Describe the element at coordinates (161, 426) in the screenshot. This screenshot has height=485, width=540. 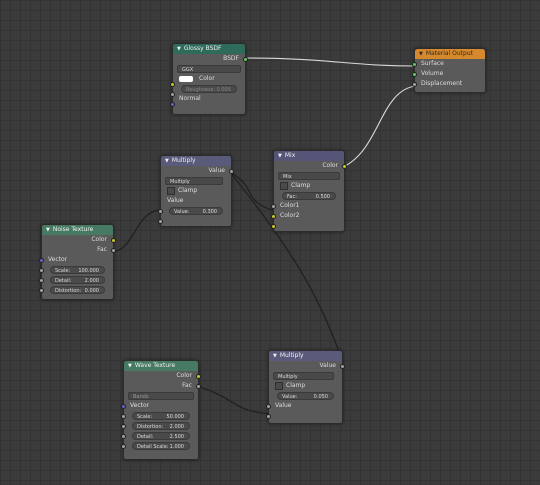
I see `distortion-field: Distortion: 2.000` at that location.